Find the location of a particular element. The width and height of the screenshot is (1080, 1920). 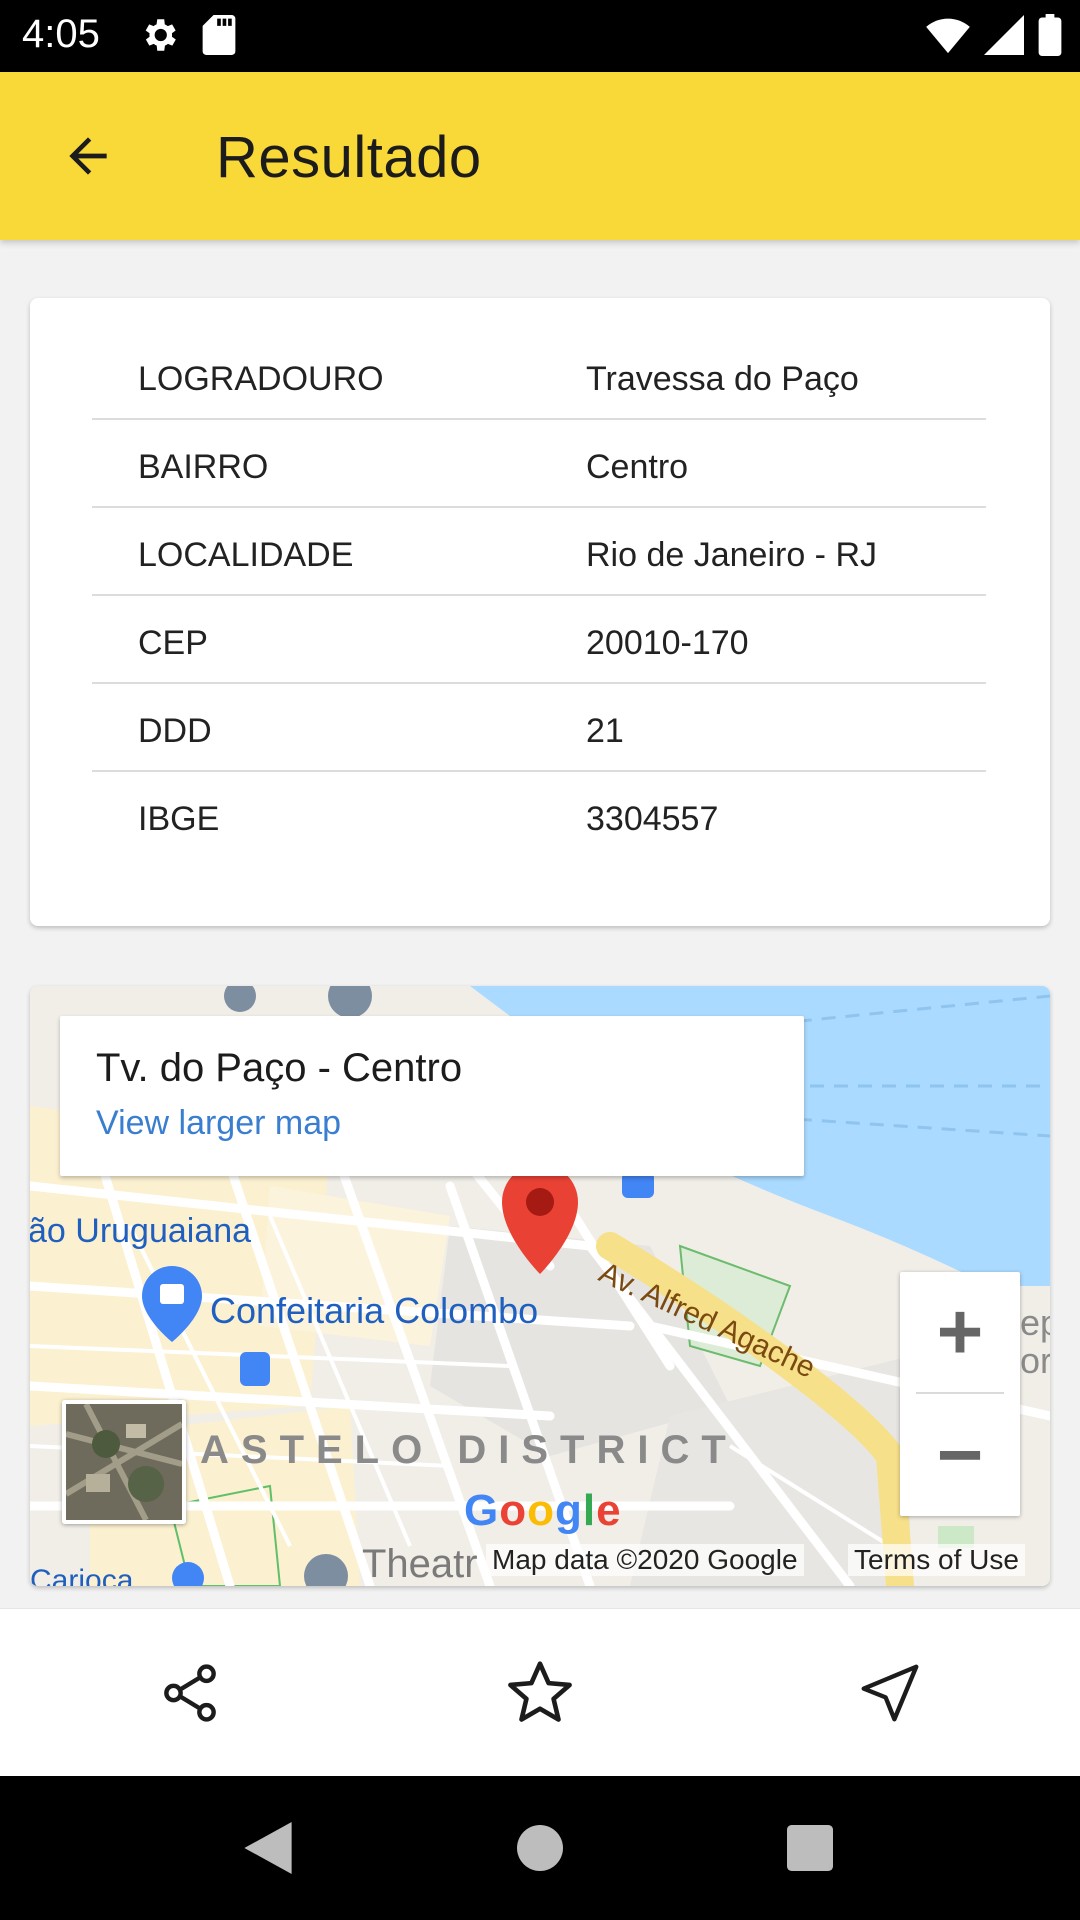

share-icon is located at coordinates (190, 1693).